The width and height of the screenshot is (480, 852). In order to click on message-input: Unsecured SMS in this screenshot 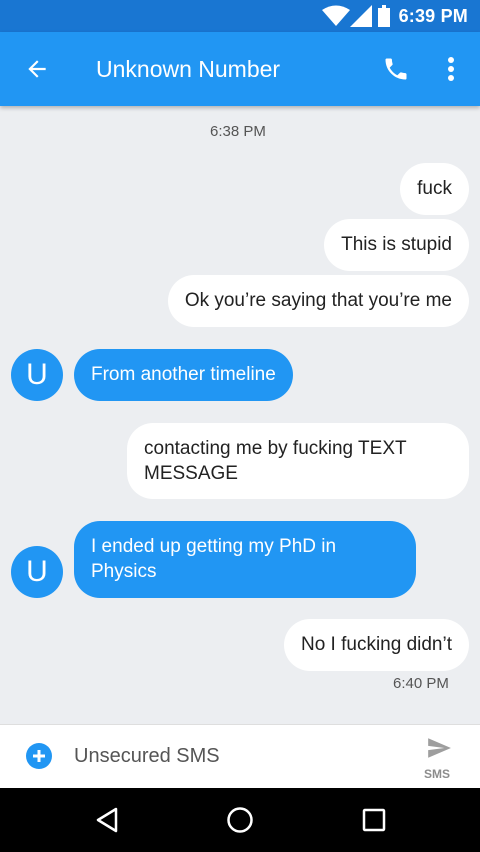, I will do `click(147, 756)`.